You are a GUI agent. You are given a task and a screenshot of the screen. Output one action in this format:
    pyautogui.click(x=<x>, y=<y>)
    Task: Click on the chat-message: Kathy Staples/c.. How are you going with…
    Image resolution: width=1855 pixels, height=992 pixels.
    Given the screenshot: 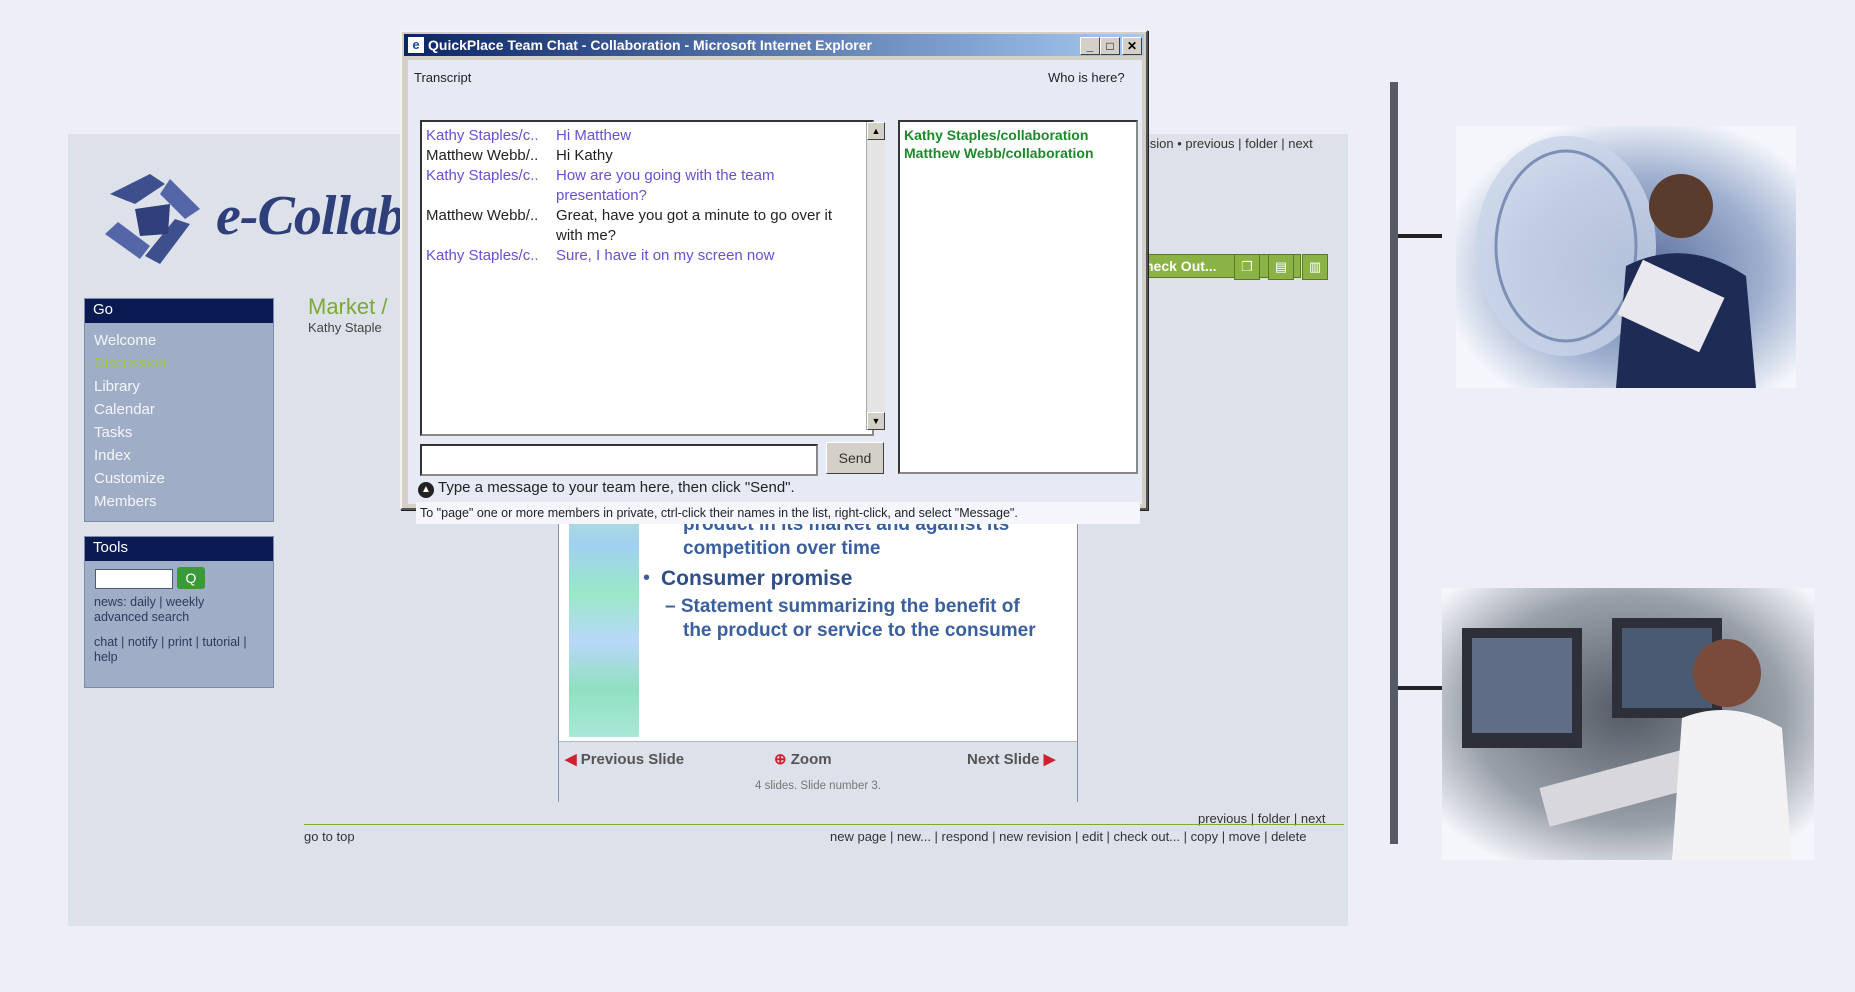 What is the action you would take?
    pyautogui.click(x=647, y=186)
    